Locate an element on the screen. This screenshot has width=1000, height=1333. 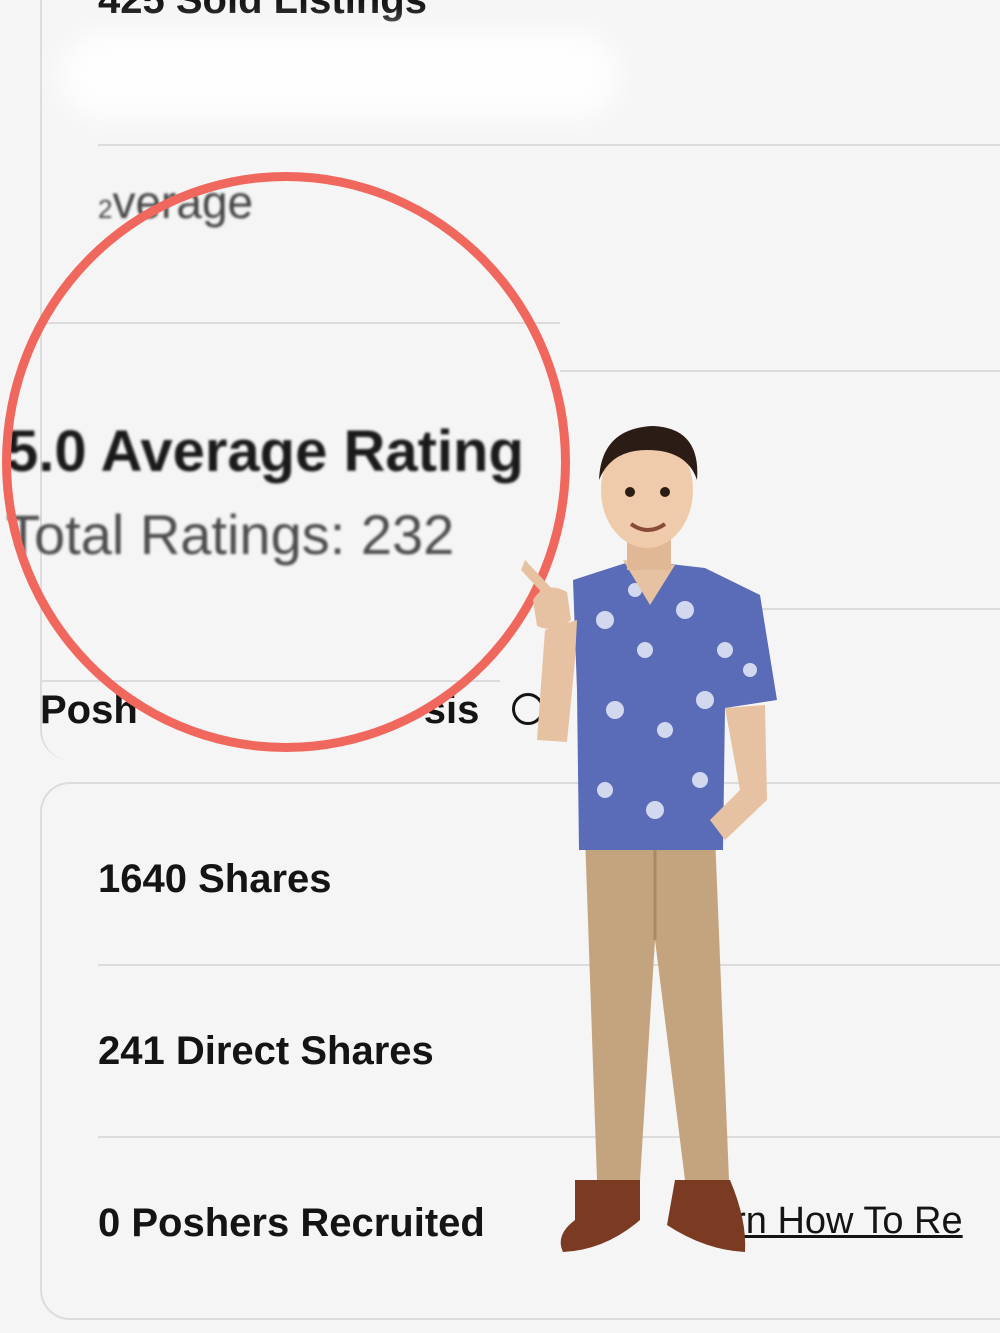
direct-shares-stat: 241 Direct Shares is located at coordinates (266, 1051).